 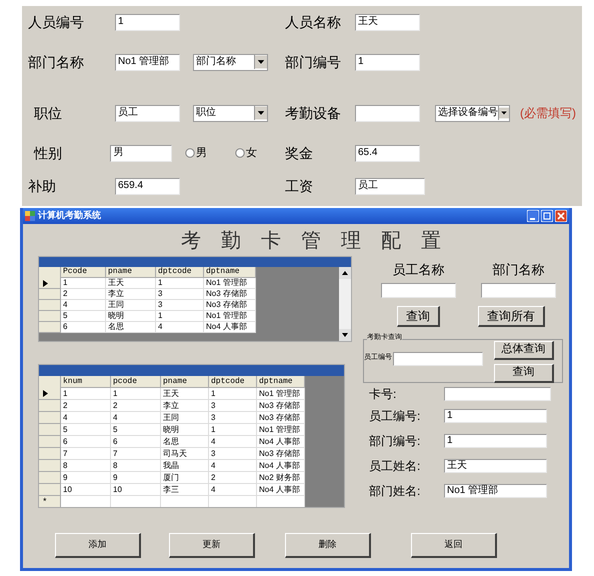 What do you see at coordinates (387, 153) in the screenshot?
I see `input-field: 65.4` at bounding box center [387, 153].